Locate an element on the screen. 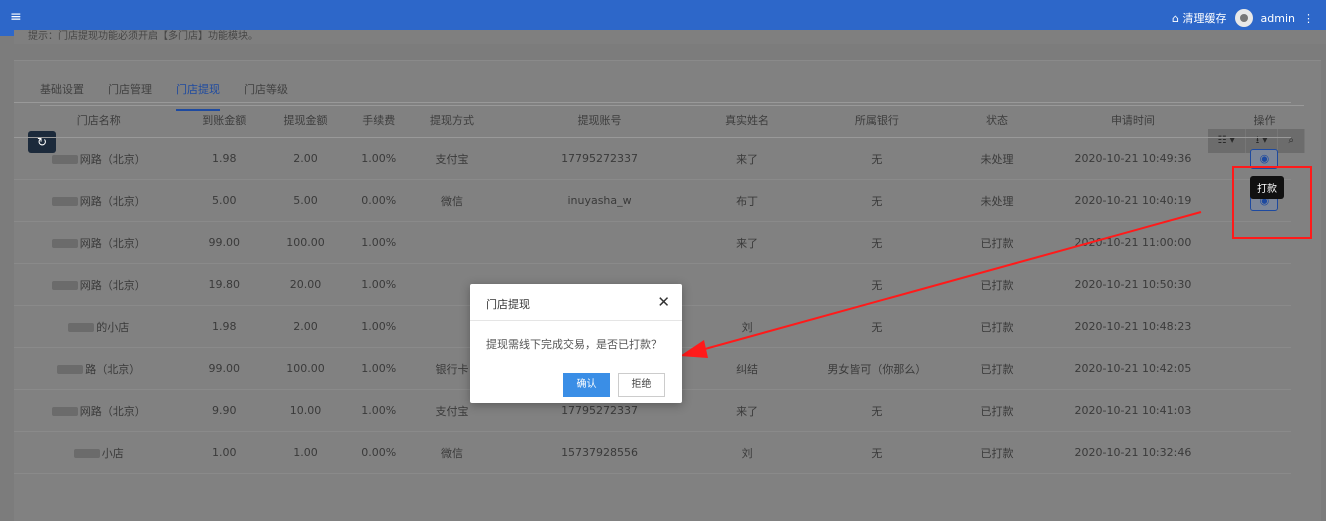 This screenshot has height=521, width=1326. withdrawal-modal: 门店提现 ✕ 提现需线下完成交易，是否已打款？ 确认 拒绝 is located at coordinates (576, 343).